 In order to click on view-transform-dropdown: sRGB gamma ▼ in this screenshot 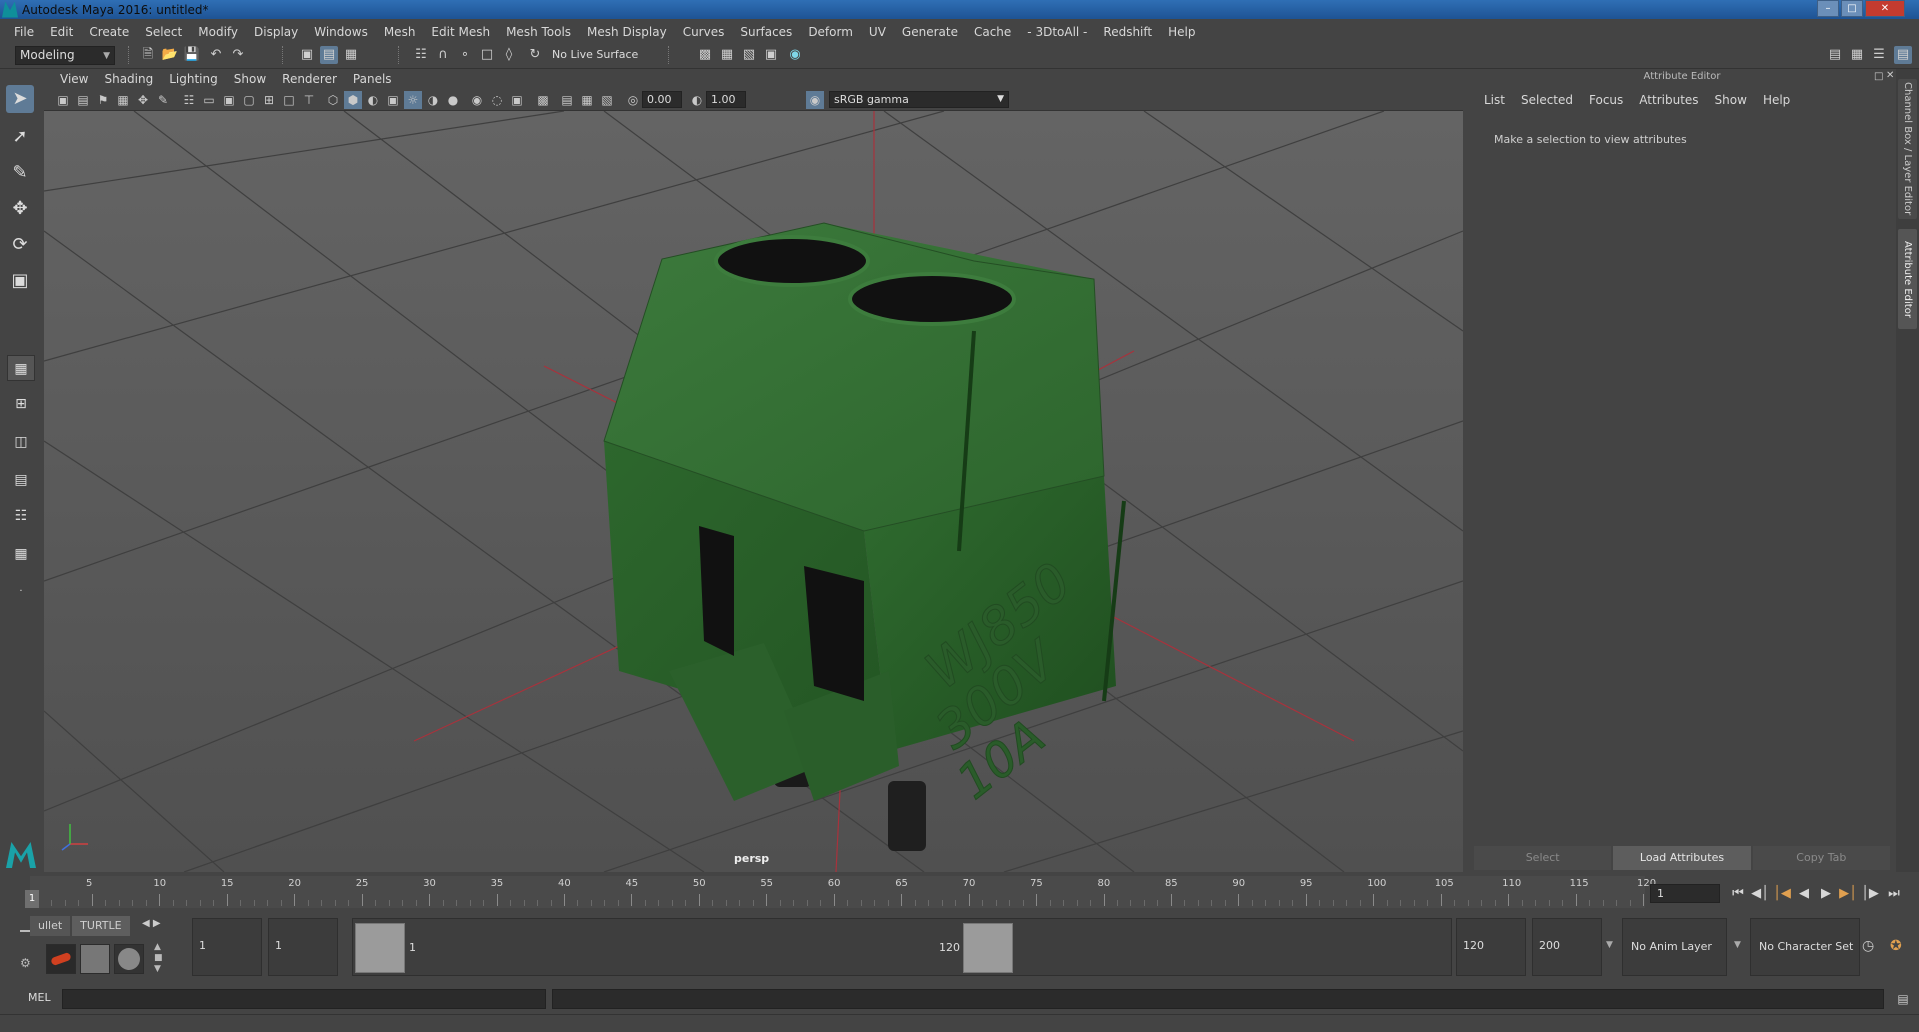, I will do `click(919, 99)`.